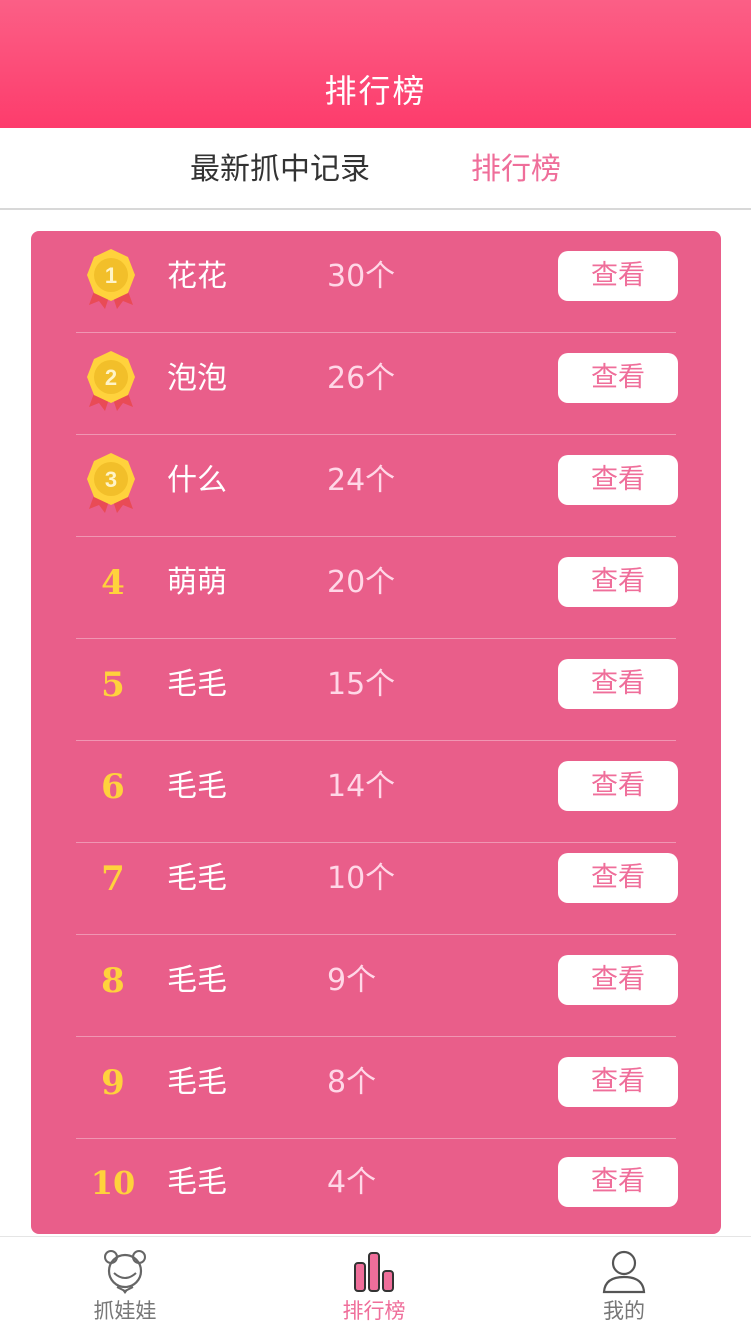 The height and width of the screenshot is (1333, 751). Describe the element at coordinates (361, 480) in the screenshot. I see `catch-count: 24个` at that location.